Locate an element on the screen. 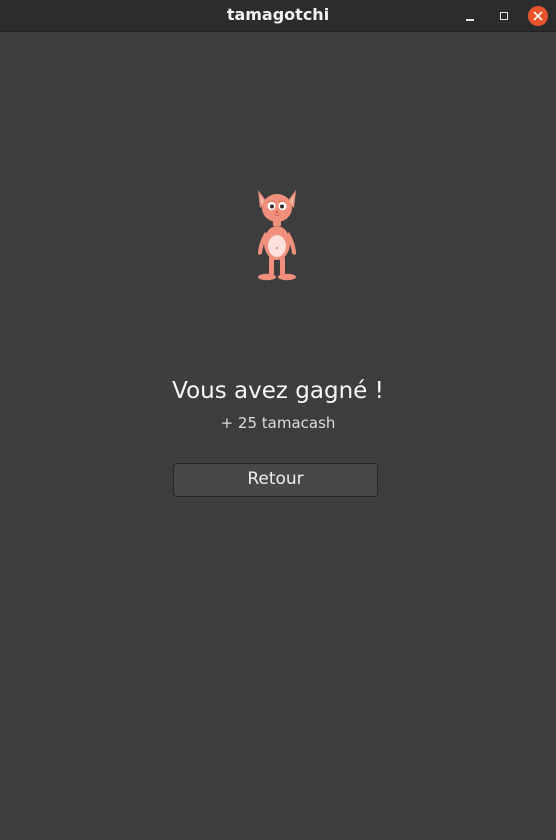 This screenshot has height=840, width=556. win-message-heading: Vous avez gagné ! is located at coordinates (278, 391).